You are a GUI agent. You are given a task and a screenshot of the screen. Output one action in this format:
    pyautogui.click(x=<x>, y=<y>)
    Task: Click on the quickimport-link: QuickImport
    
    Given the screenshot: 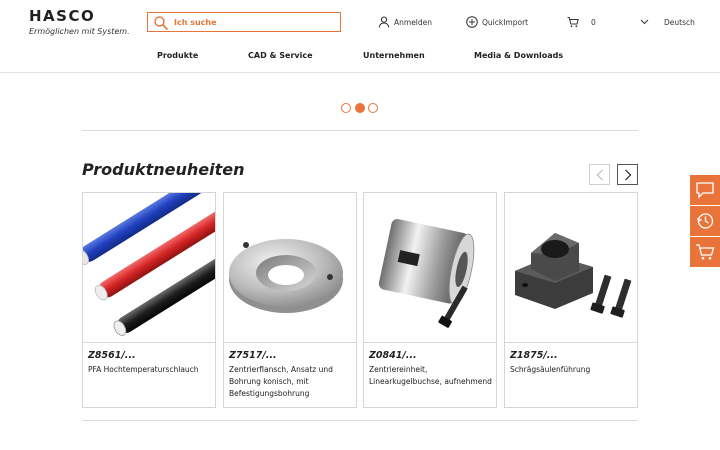 What is the action you would take?
    pyautogui.click(x=497, y=22)
    